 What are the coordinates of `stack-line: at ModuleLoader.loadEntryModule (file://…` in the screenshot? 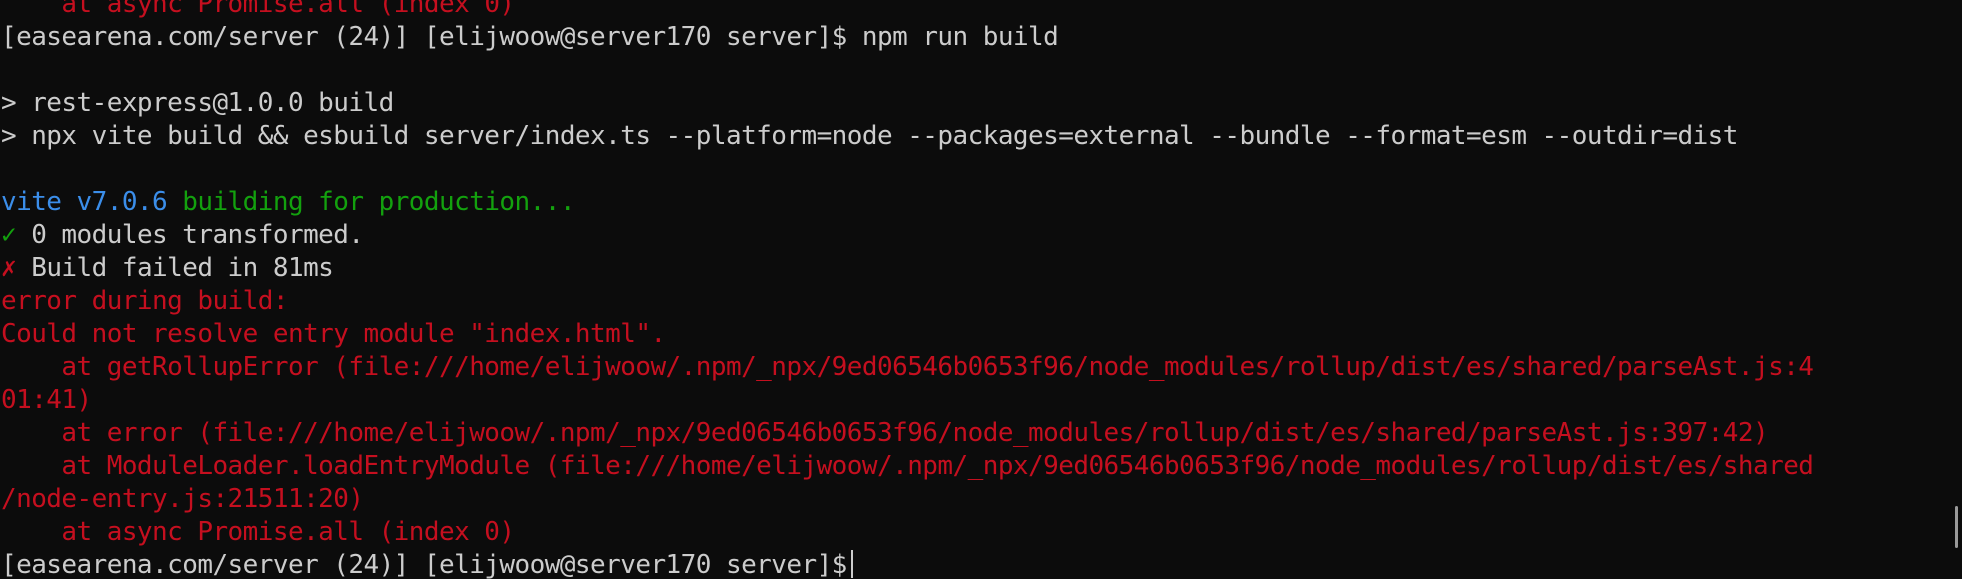 It's located at (907, 466).